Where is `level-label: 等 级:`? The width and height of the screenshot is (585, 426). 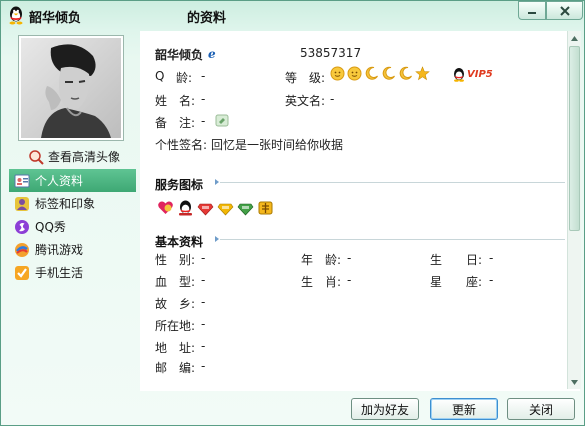 level-label: 等 级: is located at coordinates (305, 78).